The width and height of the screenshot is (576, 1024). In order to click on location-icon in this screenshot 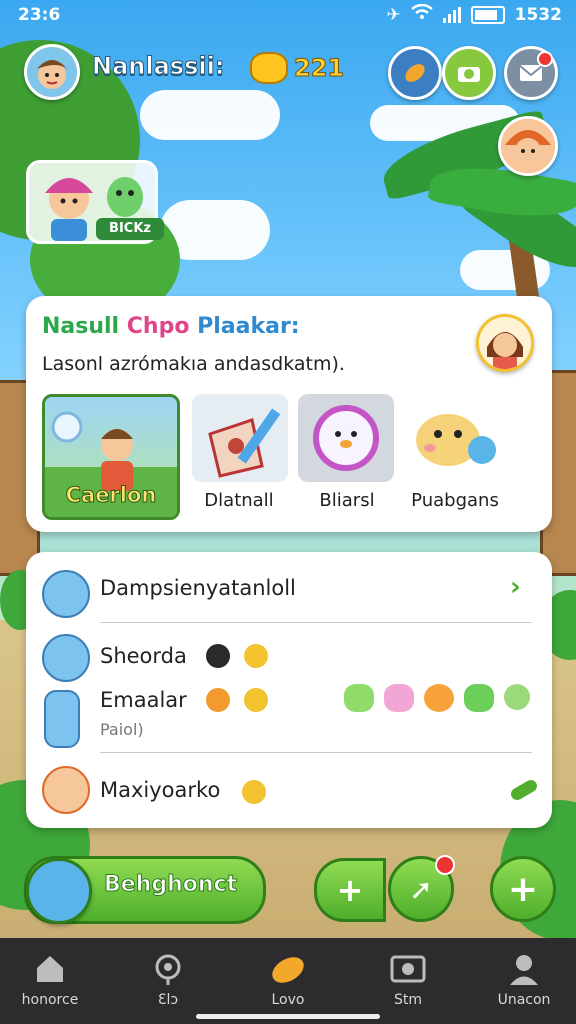, I will do `click(168, 969)`.